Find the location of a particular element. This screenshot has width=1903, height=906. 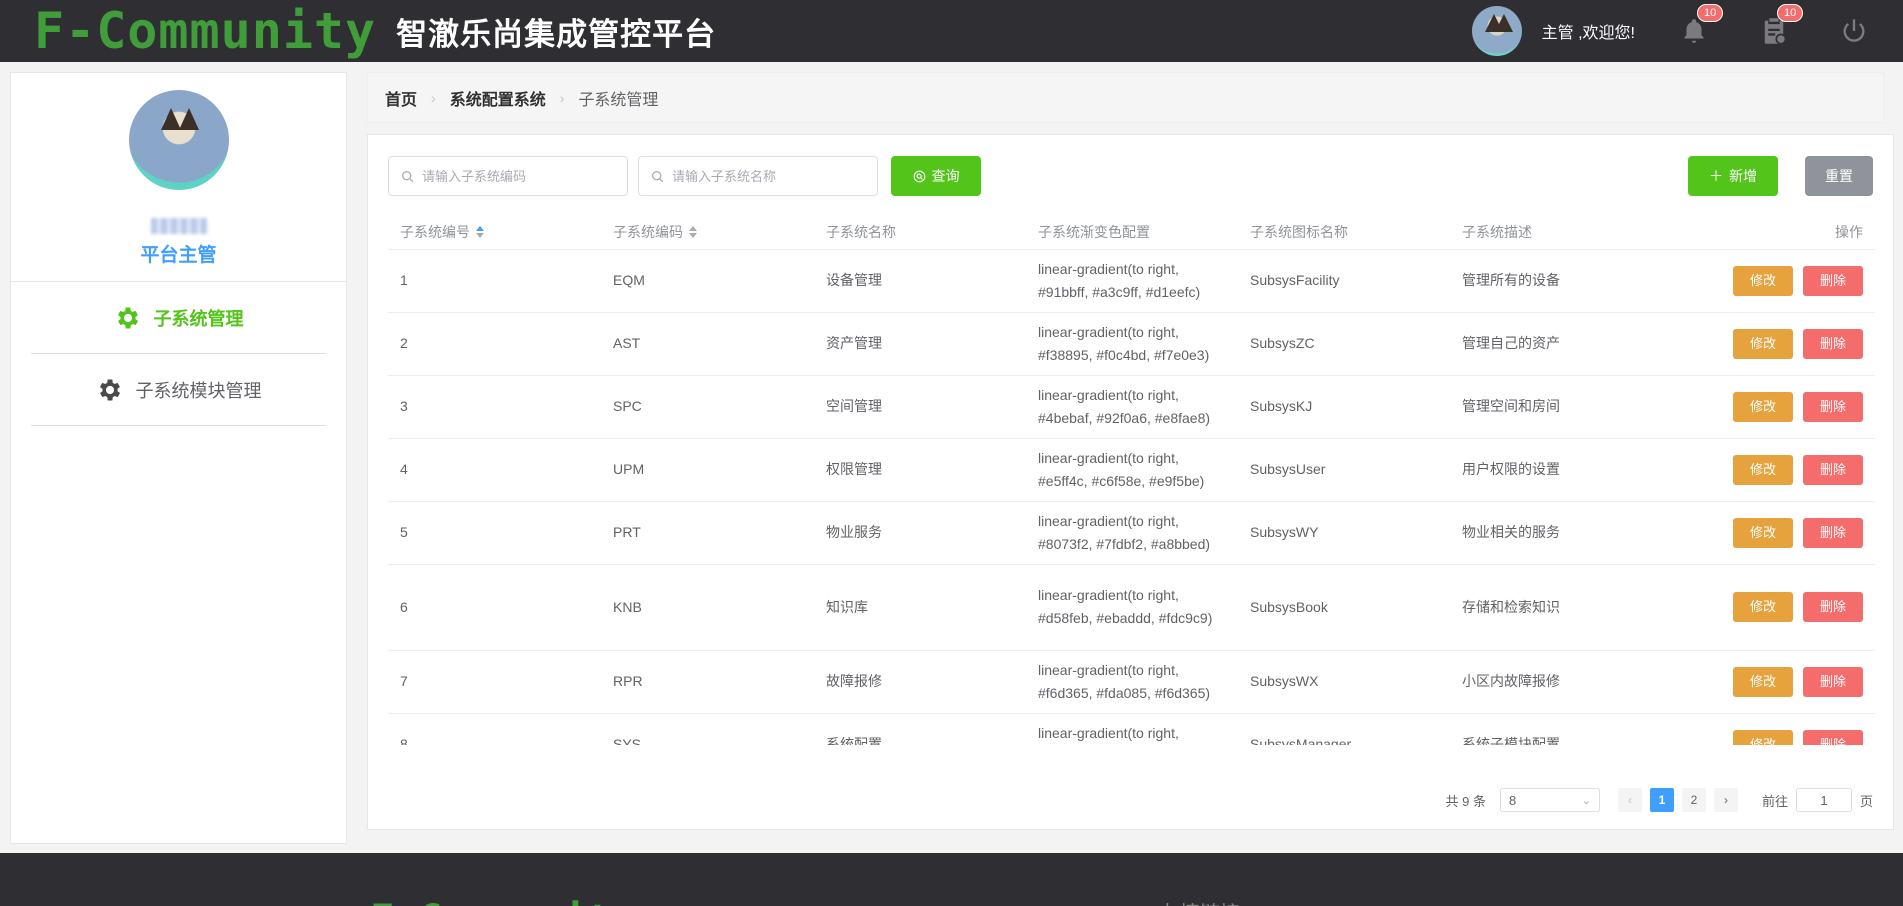

code-search-input is located at coordinates (517, 176).